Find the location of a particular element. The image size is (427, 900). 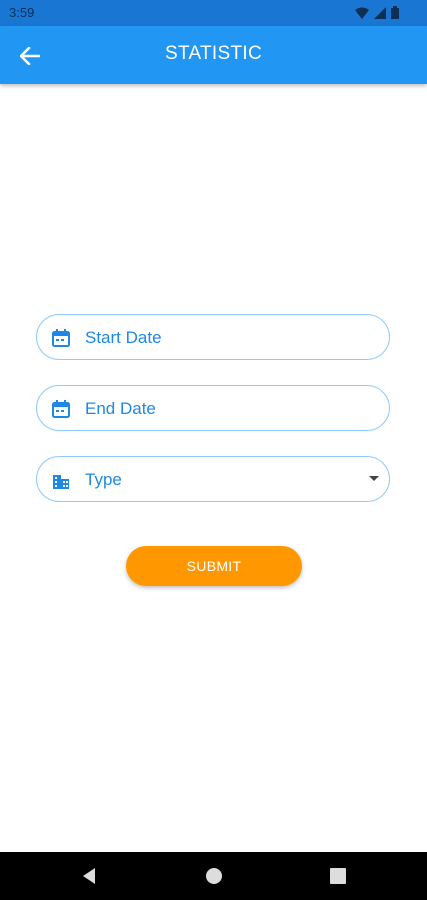

start-date-label: Start Date is located at coordinates (123, 337).